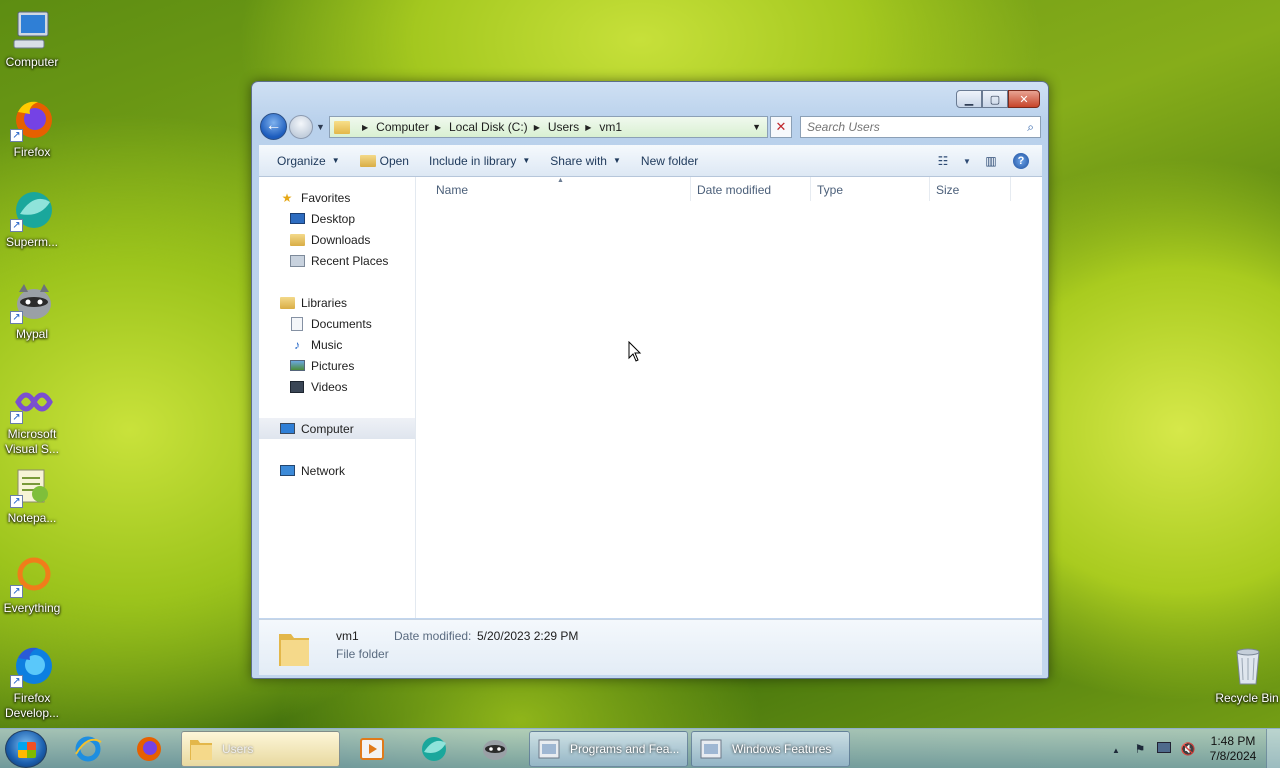 The image size is (1280, 768). What do you see at coordinates (337, 386) in the screenshot?
I see `nav-item-videos: Videos` at bounding box center [337, 386].